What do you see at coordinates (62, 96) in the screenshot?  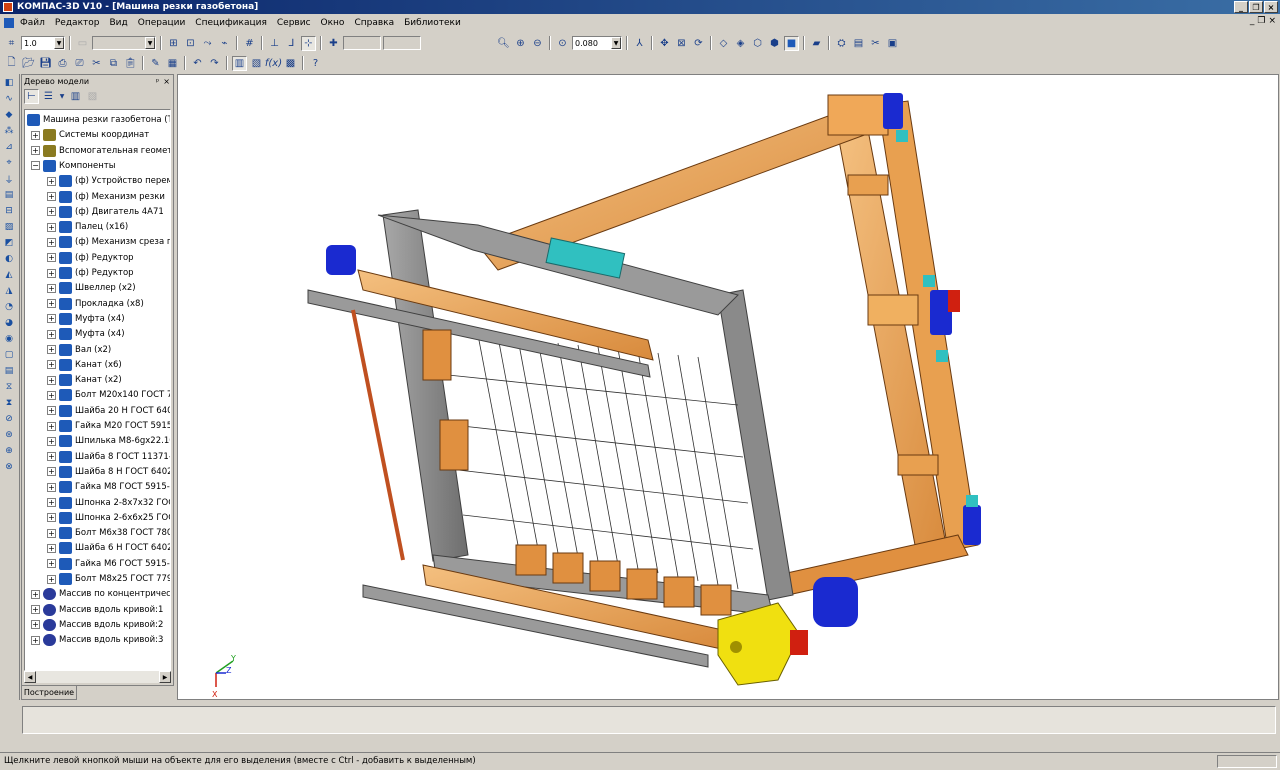 I see `sort-dropdown-icon: ▼` at bounding box center [62, 96].